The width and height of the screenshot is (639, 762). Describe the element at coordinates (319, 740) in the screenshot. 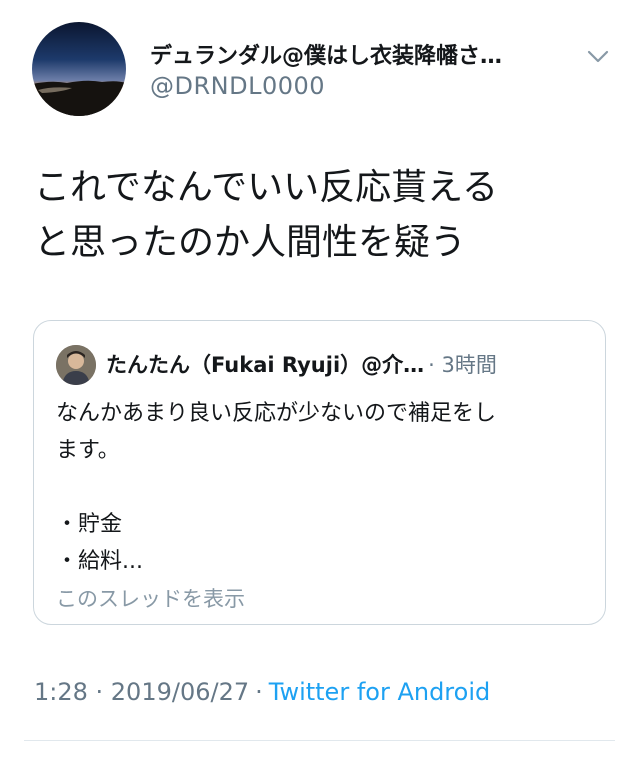

I see `divider` at that location.